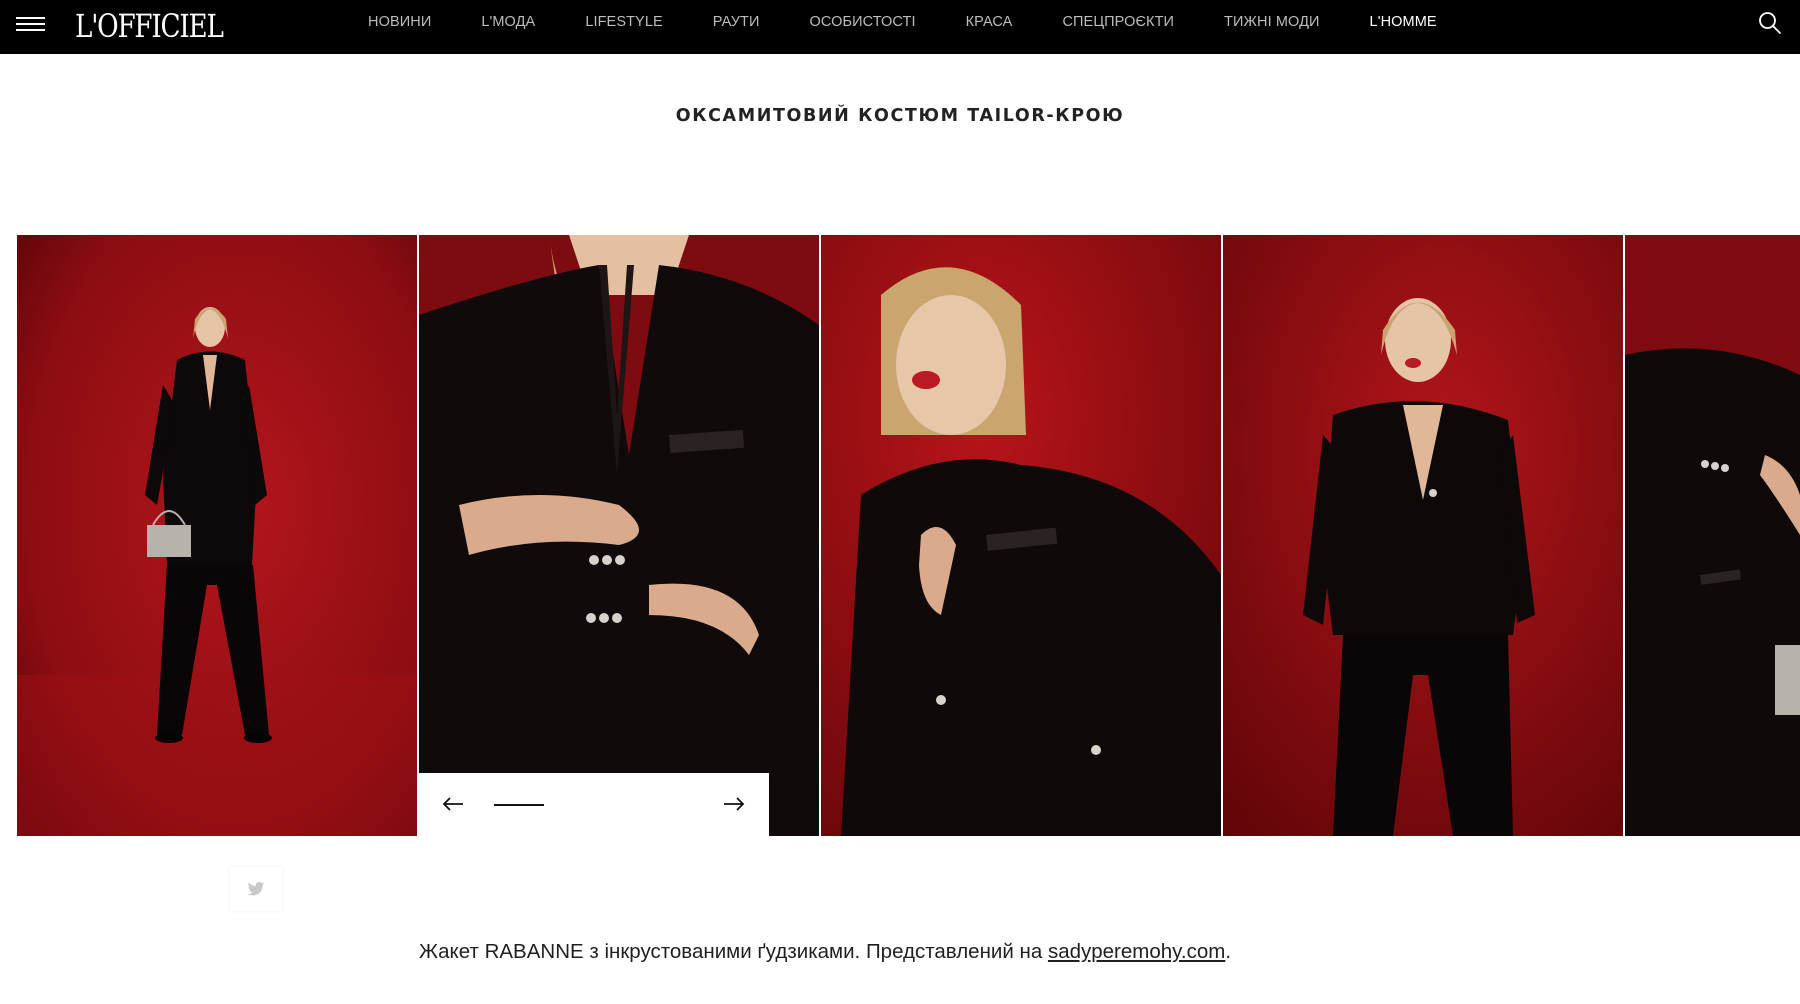 The image size is (1800, 1004). I want to click on photo-jacket-closeup, so click(619, 535).